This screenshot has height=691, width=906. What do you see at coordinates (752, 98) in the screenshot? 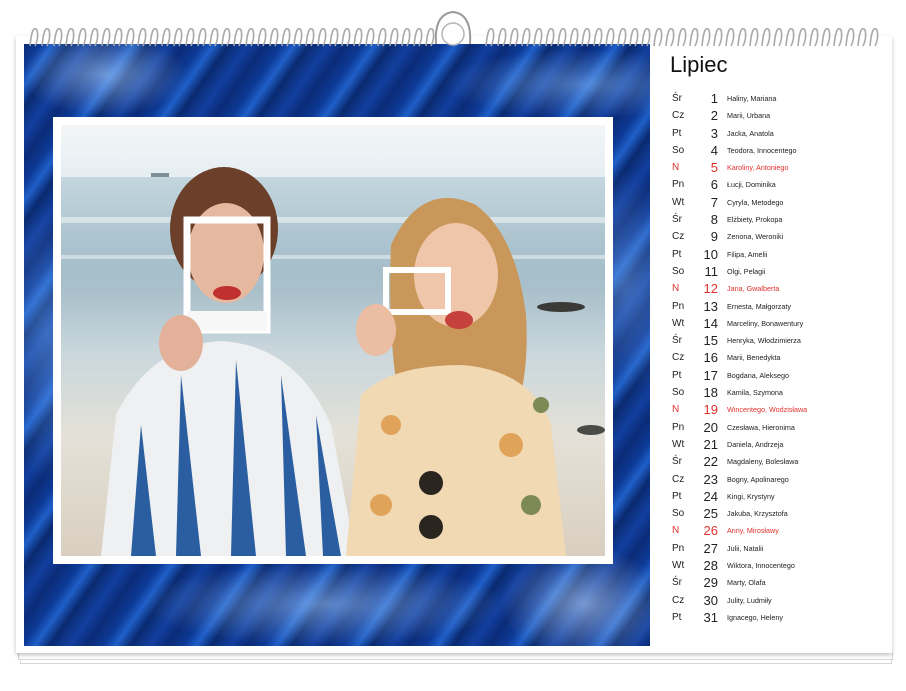
I see `name-day: Haliny, Mariana` at bounding box center [752, 98].